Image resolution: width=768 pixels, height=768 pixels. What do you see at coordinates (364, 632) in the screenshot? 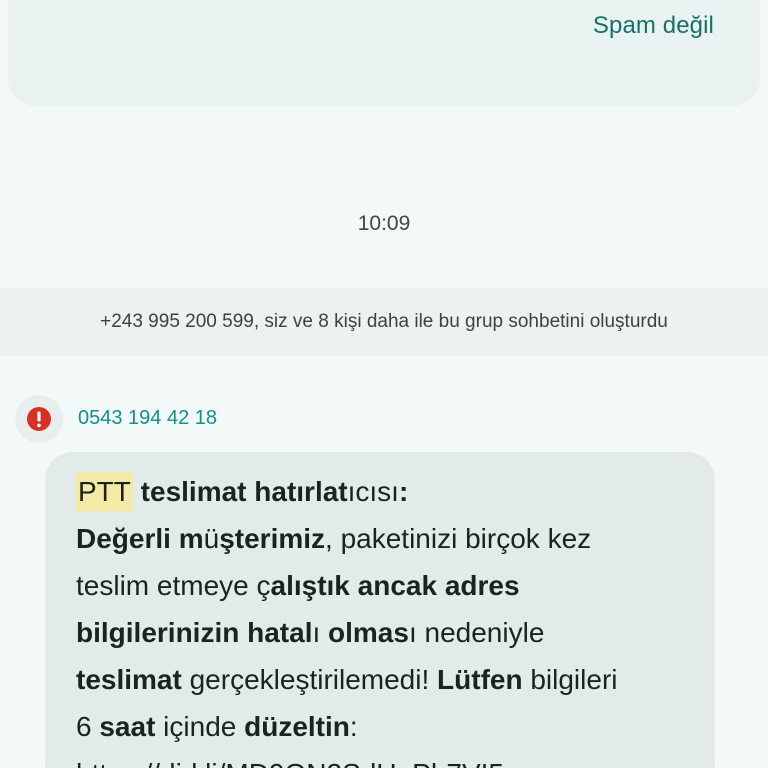
I see `message-text-segment: olmas` at bounding box center [364, 632].